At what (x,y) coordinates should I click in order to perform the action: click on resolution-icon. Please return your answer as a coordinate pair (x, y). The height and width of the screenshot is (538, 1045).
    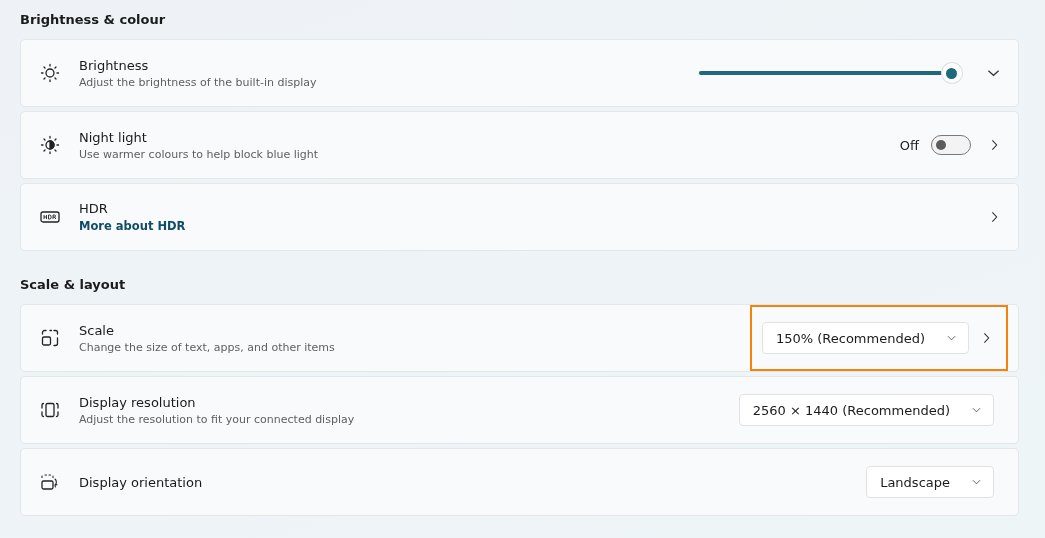
    Looking at the image, I should click on (50, 410).